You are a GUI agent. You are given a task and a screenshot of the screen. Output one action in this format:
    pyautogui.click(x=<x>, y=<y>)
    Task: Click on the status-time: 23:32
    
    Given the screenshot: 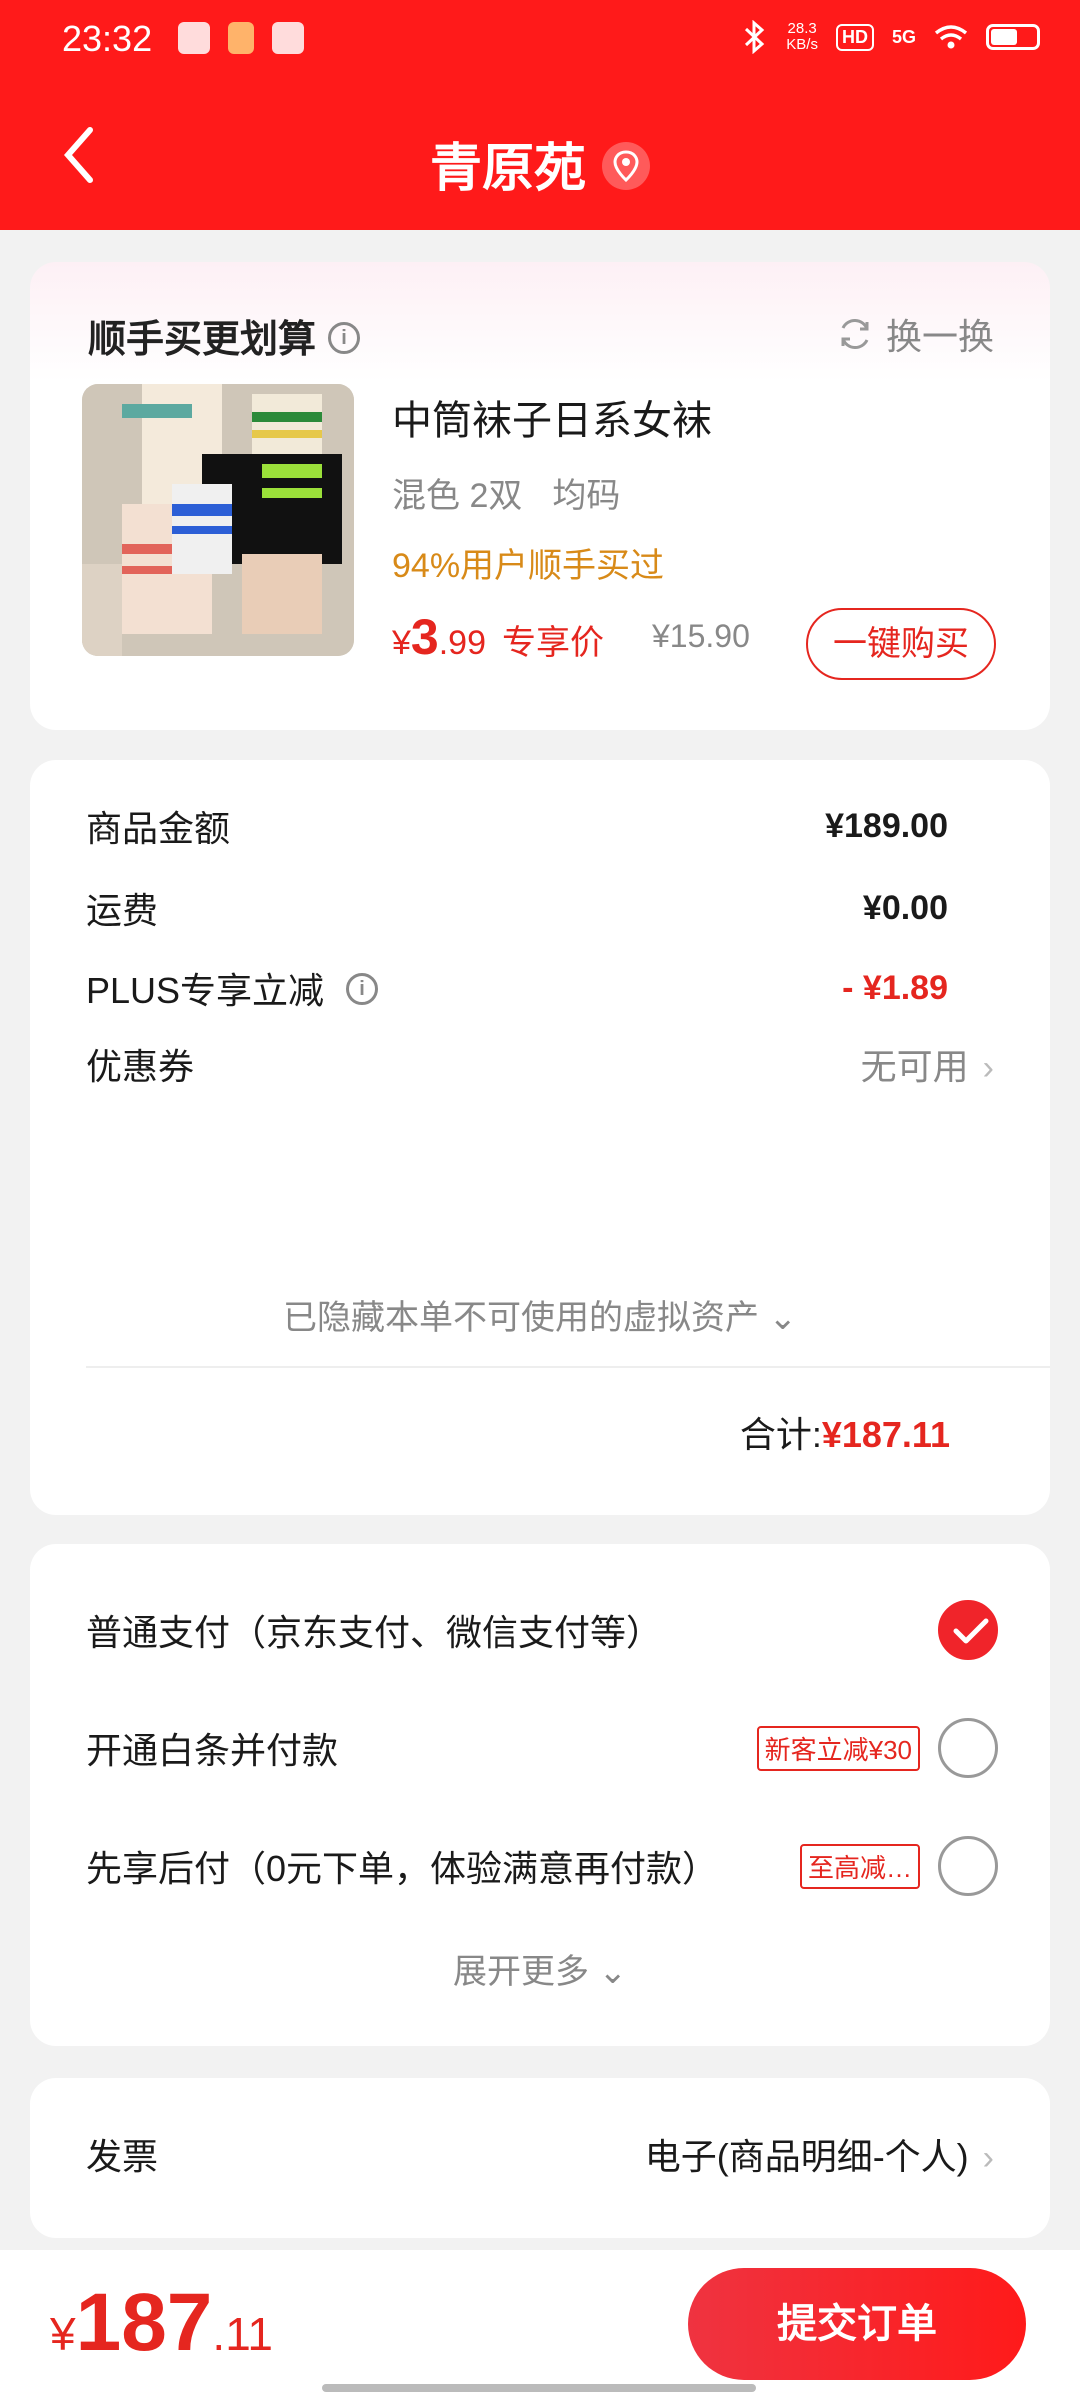 What is the action you would take?
    pyautogui.click(x=107, y=38)
    